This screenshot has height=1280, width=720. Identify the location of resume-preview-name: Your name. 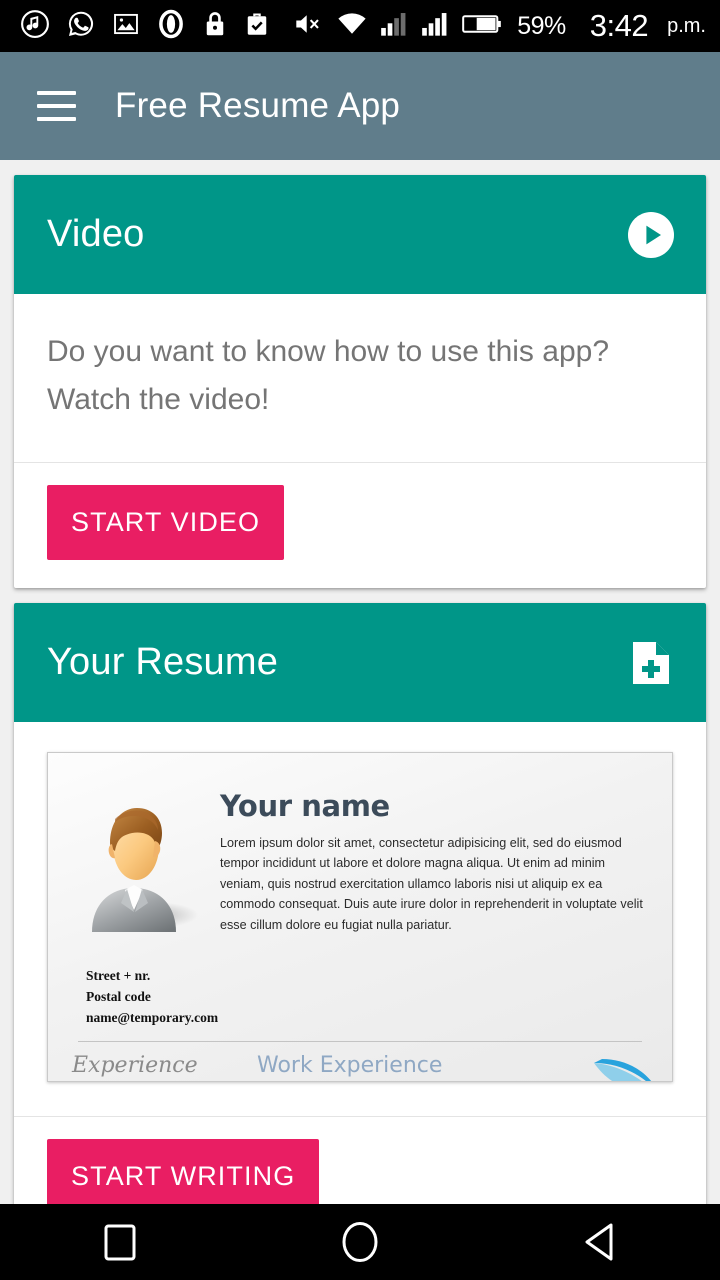
(305, 806).